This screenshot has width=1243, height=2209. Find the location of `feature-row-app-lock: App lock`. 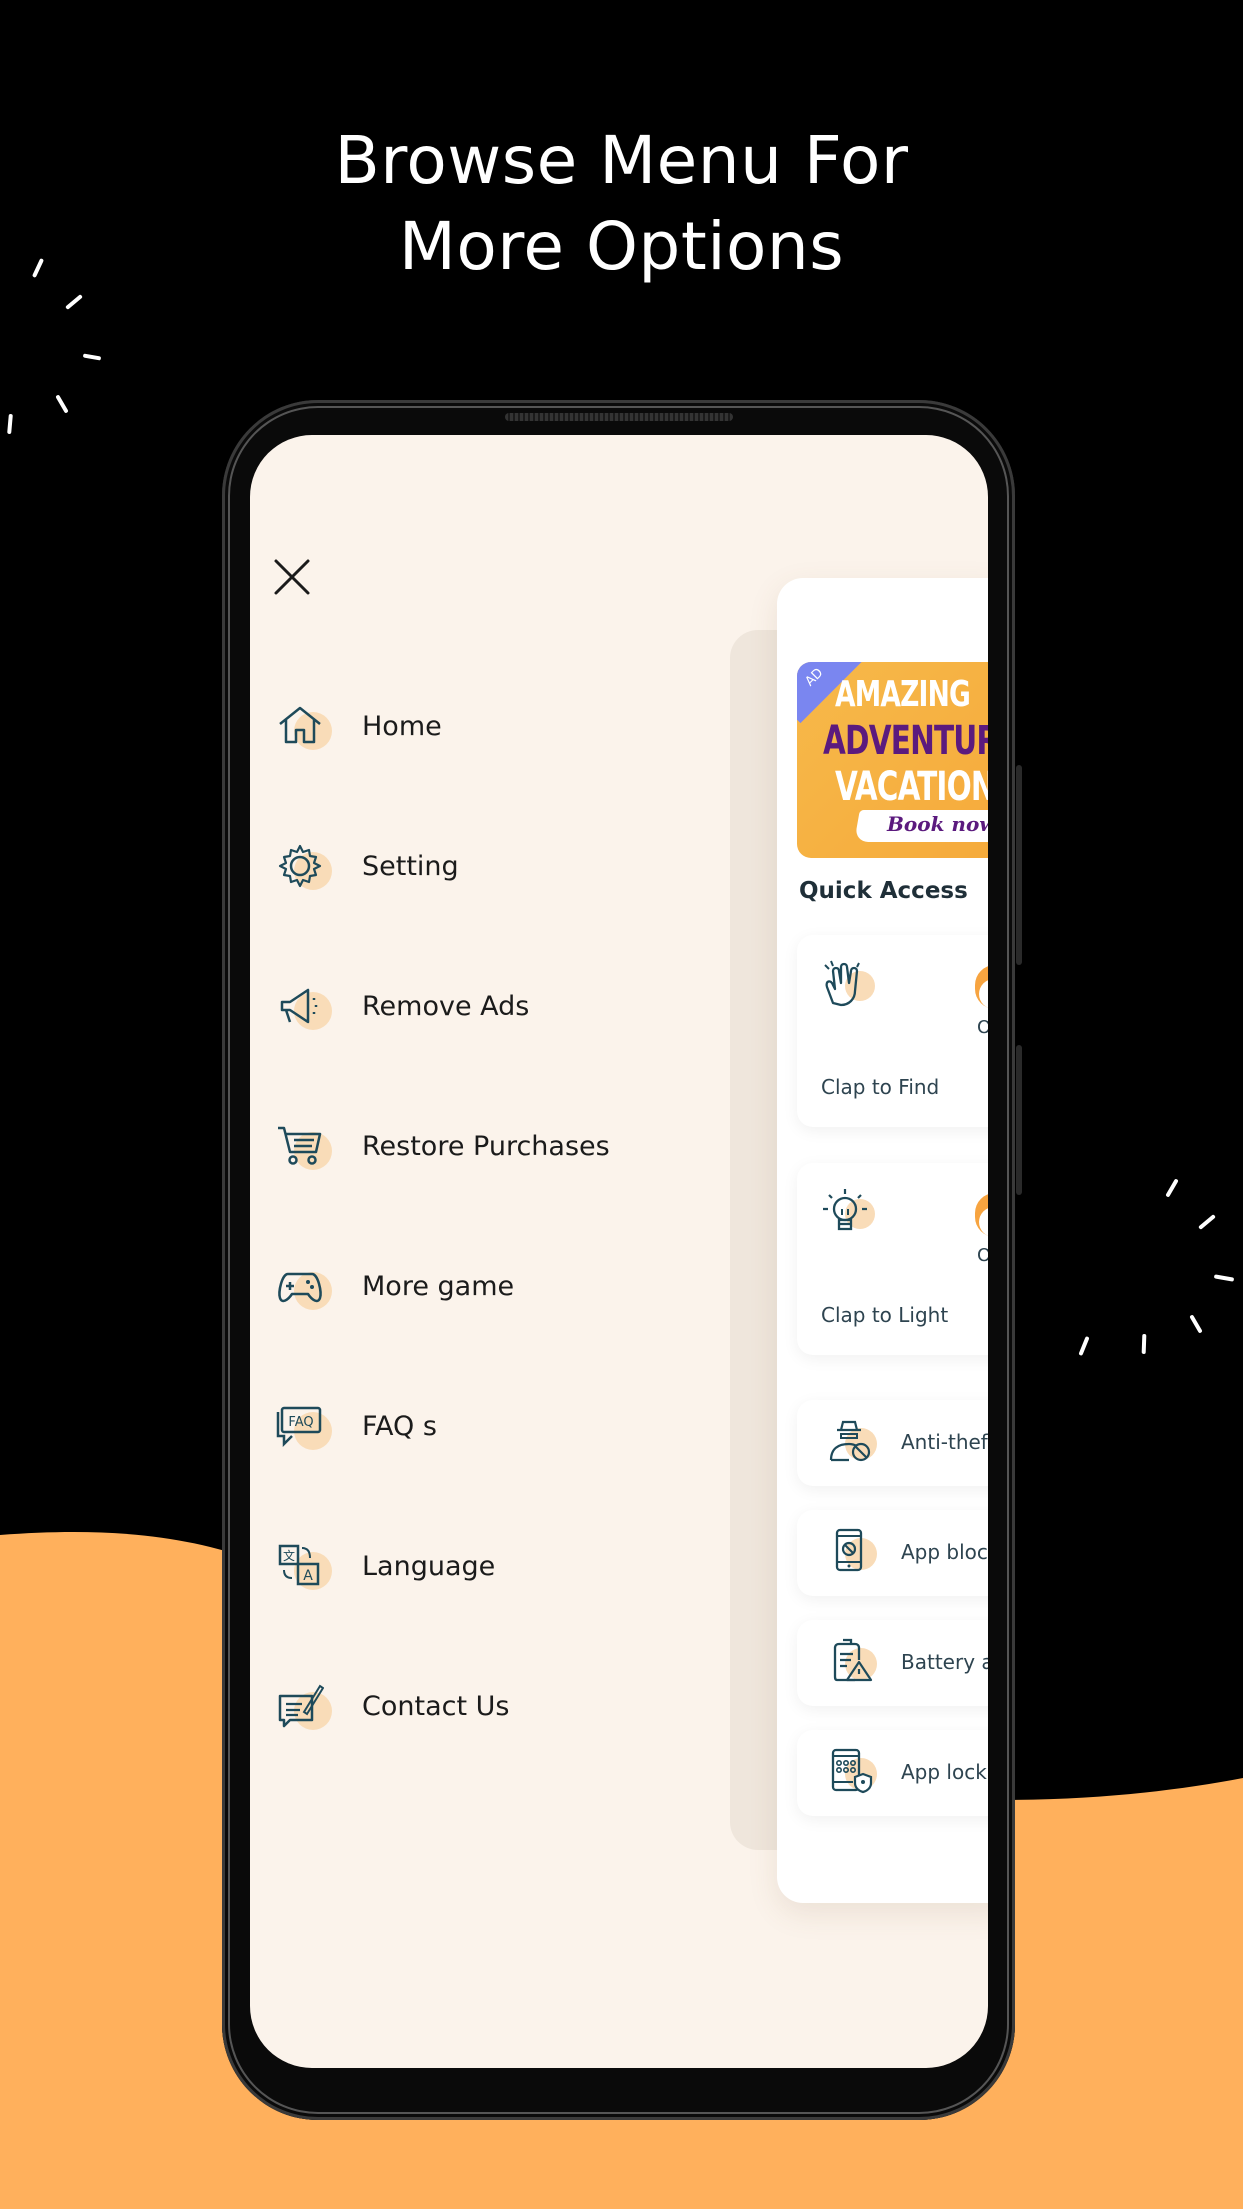

feature-row-app-lock: App lock is located at coordinates (892, 1773).